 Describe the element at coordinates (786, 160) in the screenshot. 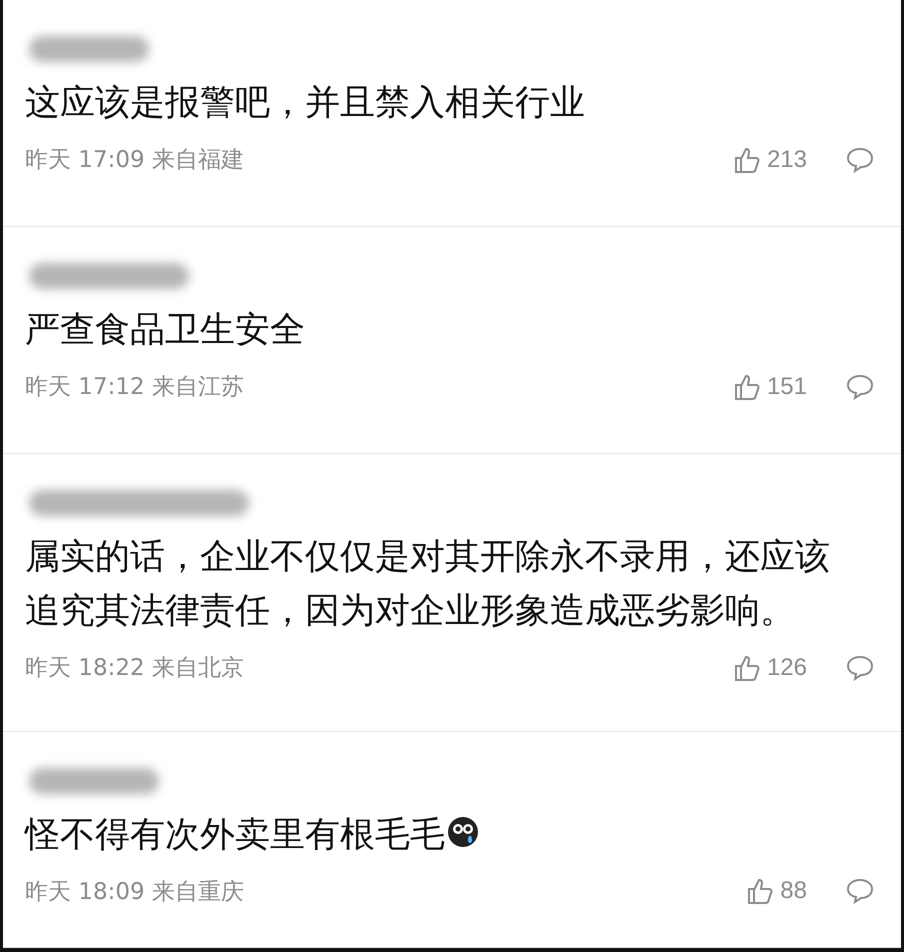

I see `like-count: 213` at that location.